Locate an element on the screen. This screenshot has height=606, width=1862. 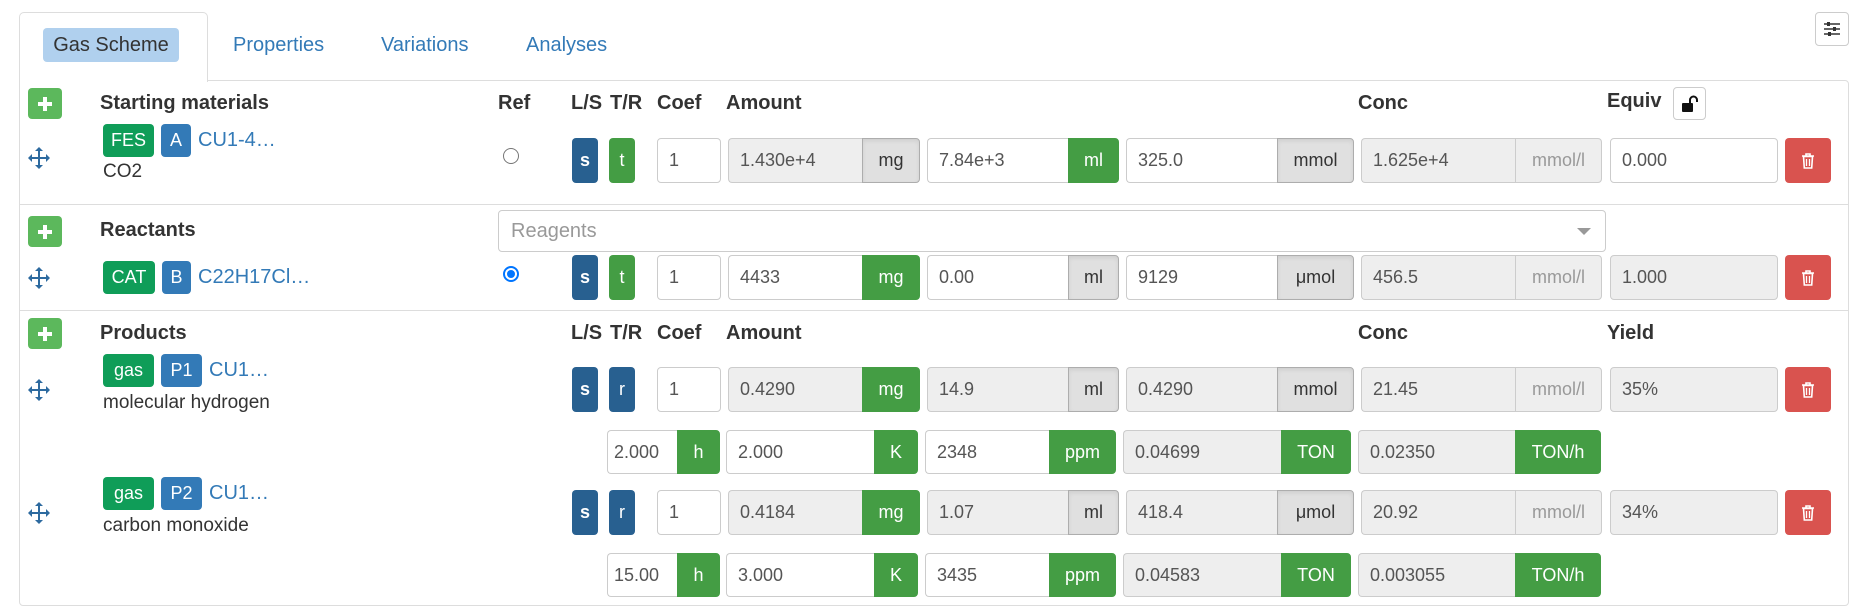
amount-input: 0.4290 is located at coordinates (1201, 389).